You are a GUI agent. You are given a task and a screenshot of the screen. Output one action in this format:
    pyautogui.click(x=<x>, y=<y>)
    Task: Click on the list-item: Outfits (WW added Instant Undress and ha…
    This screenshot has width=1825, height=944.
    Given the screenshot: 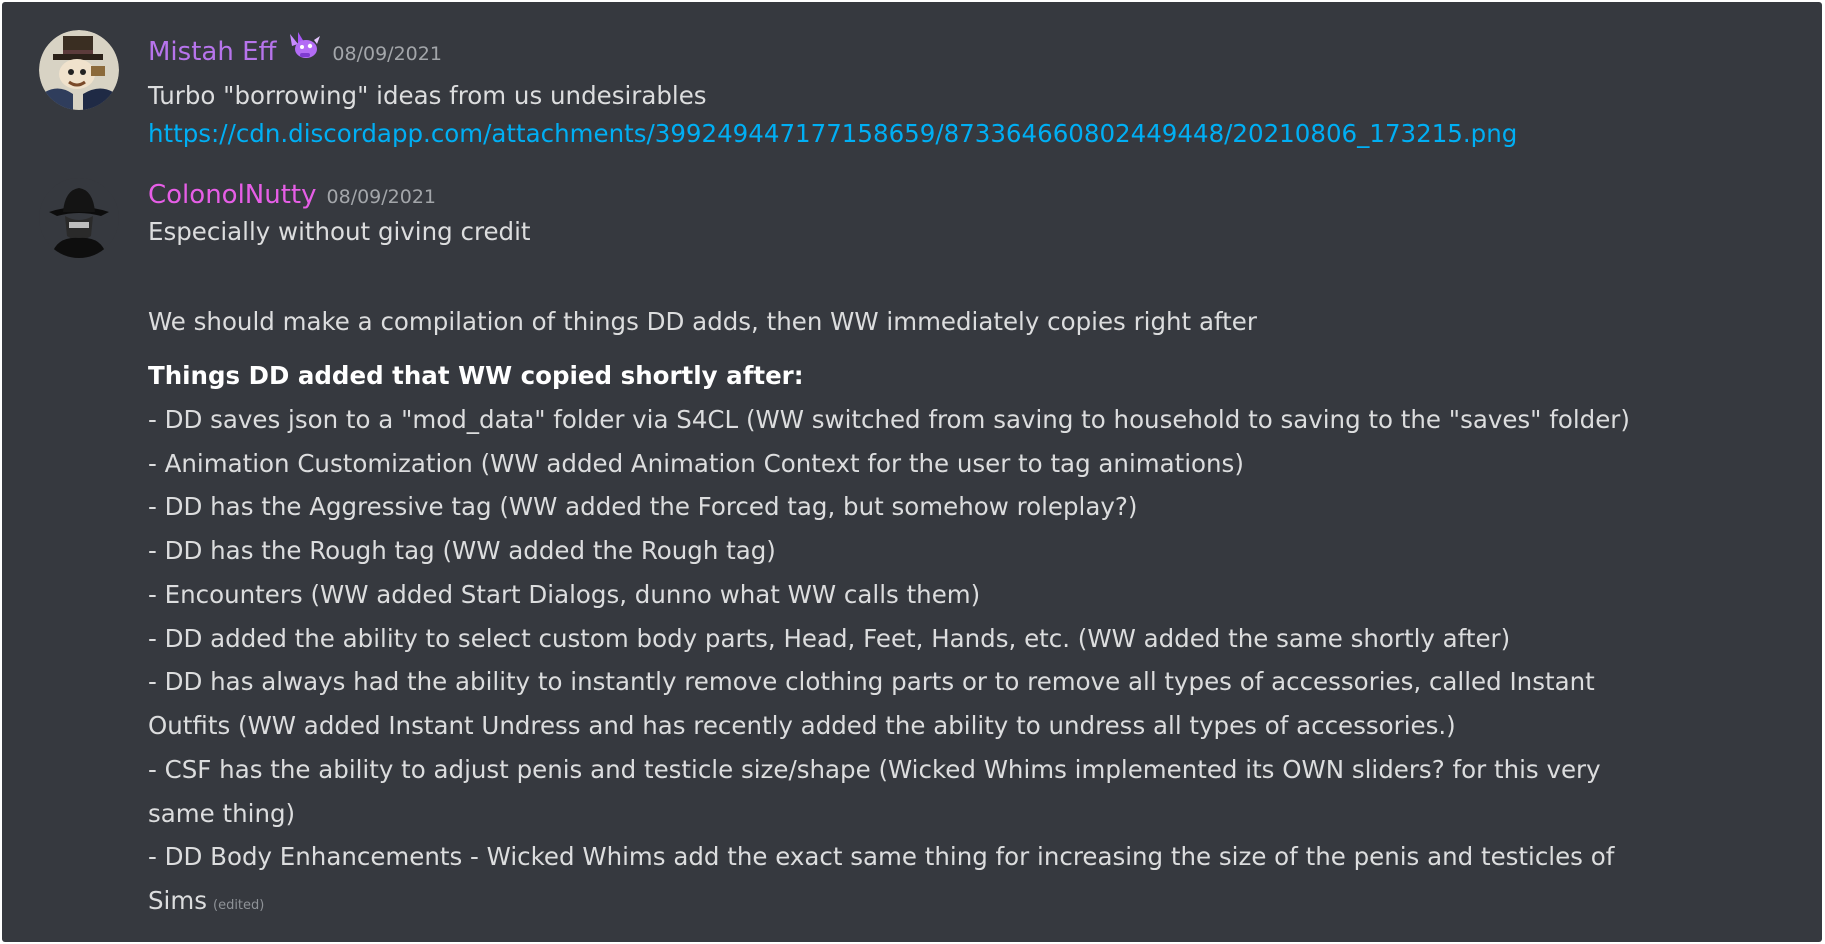 What is the action you would take?
    pyautogui.click(x=802, y=725)
    